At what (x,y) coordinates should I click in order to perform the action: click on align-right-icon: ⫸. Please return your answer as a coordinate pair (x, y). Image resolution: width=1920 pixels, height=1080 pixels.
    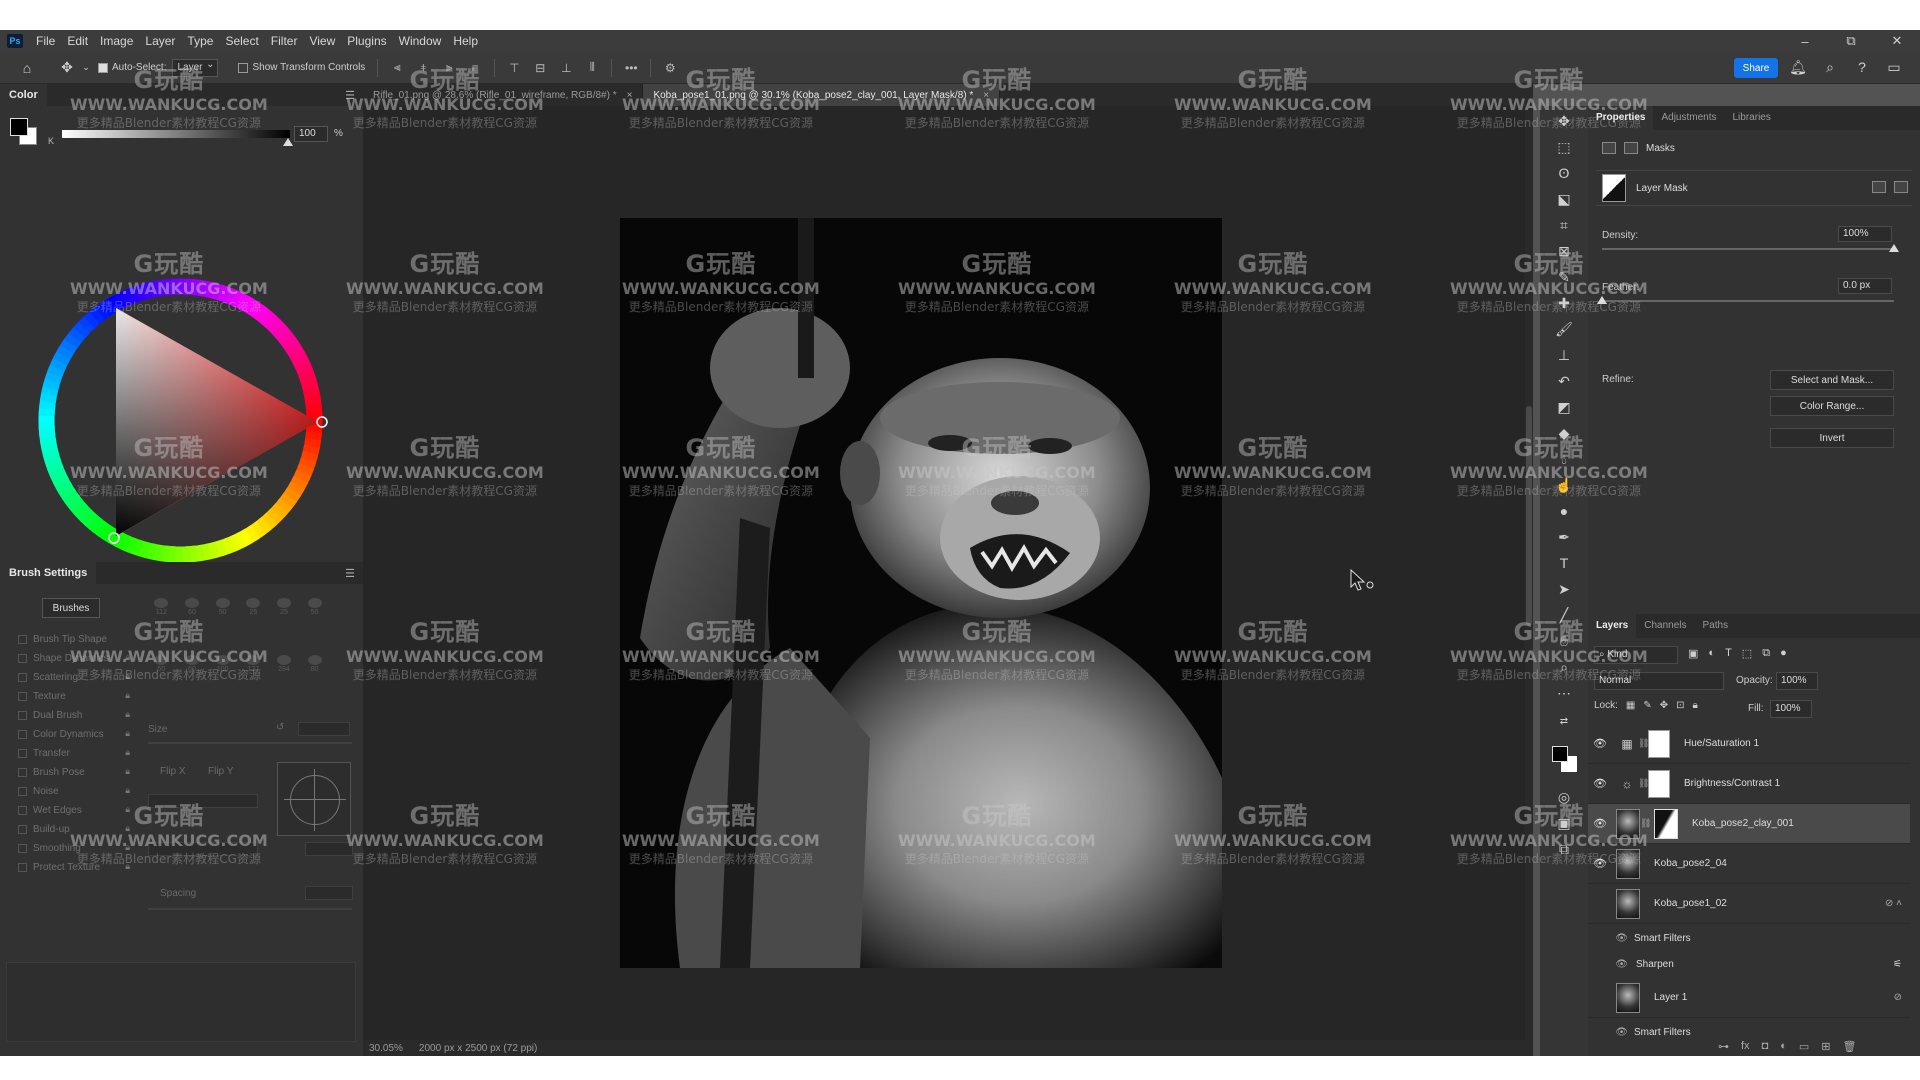
    Looking at the image, I should click on (449, 68).